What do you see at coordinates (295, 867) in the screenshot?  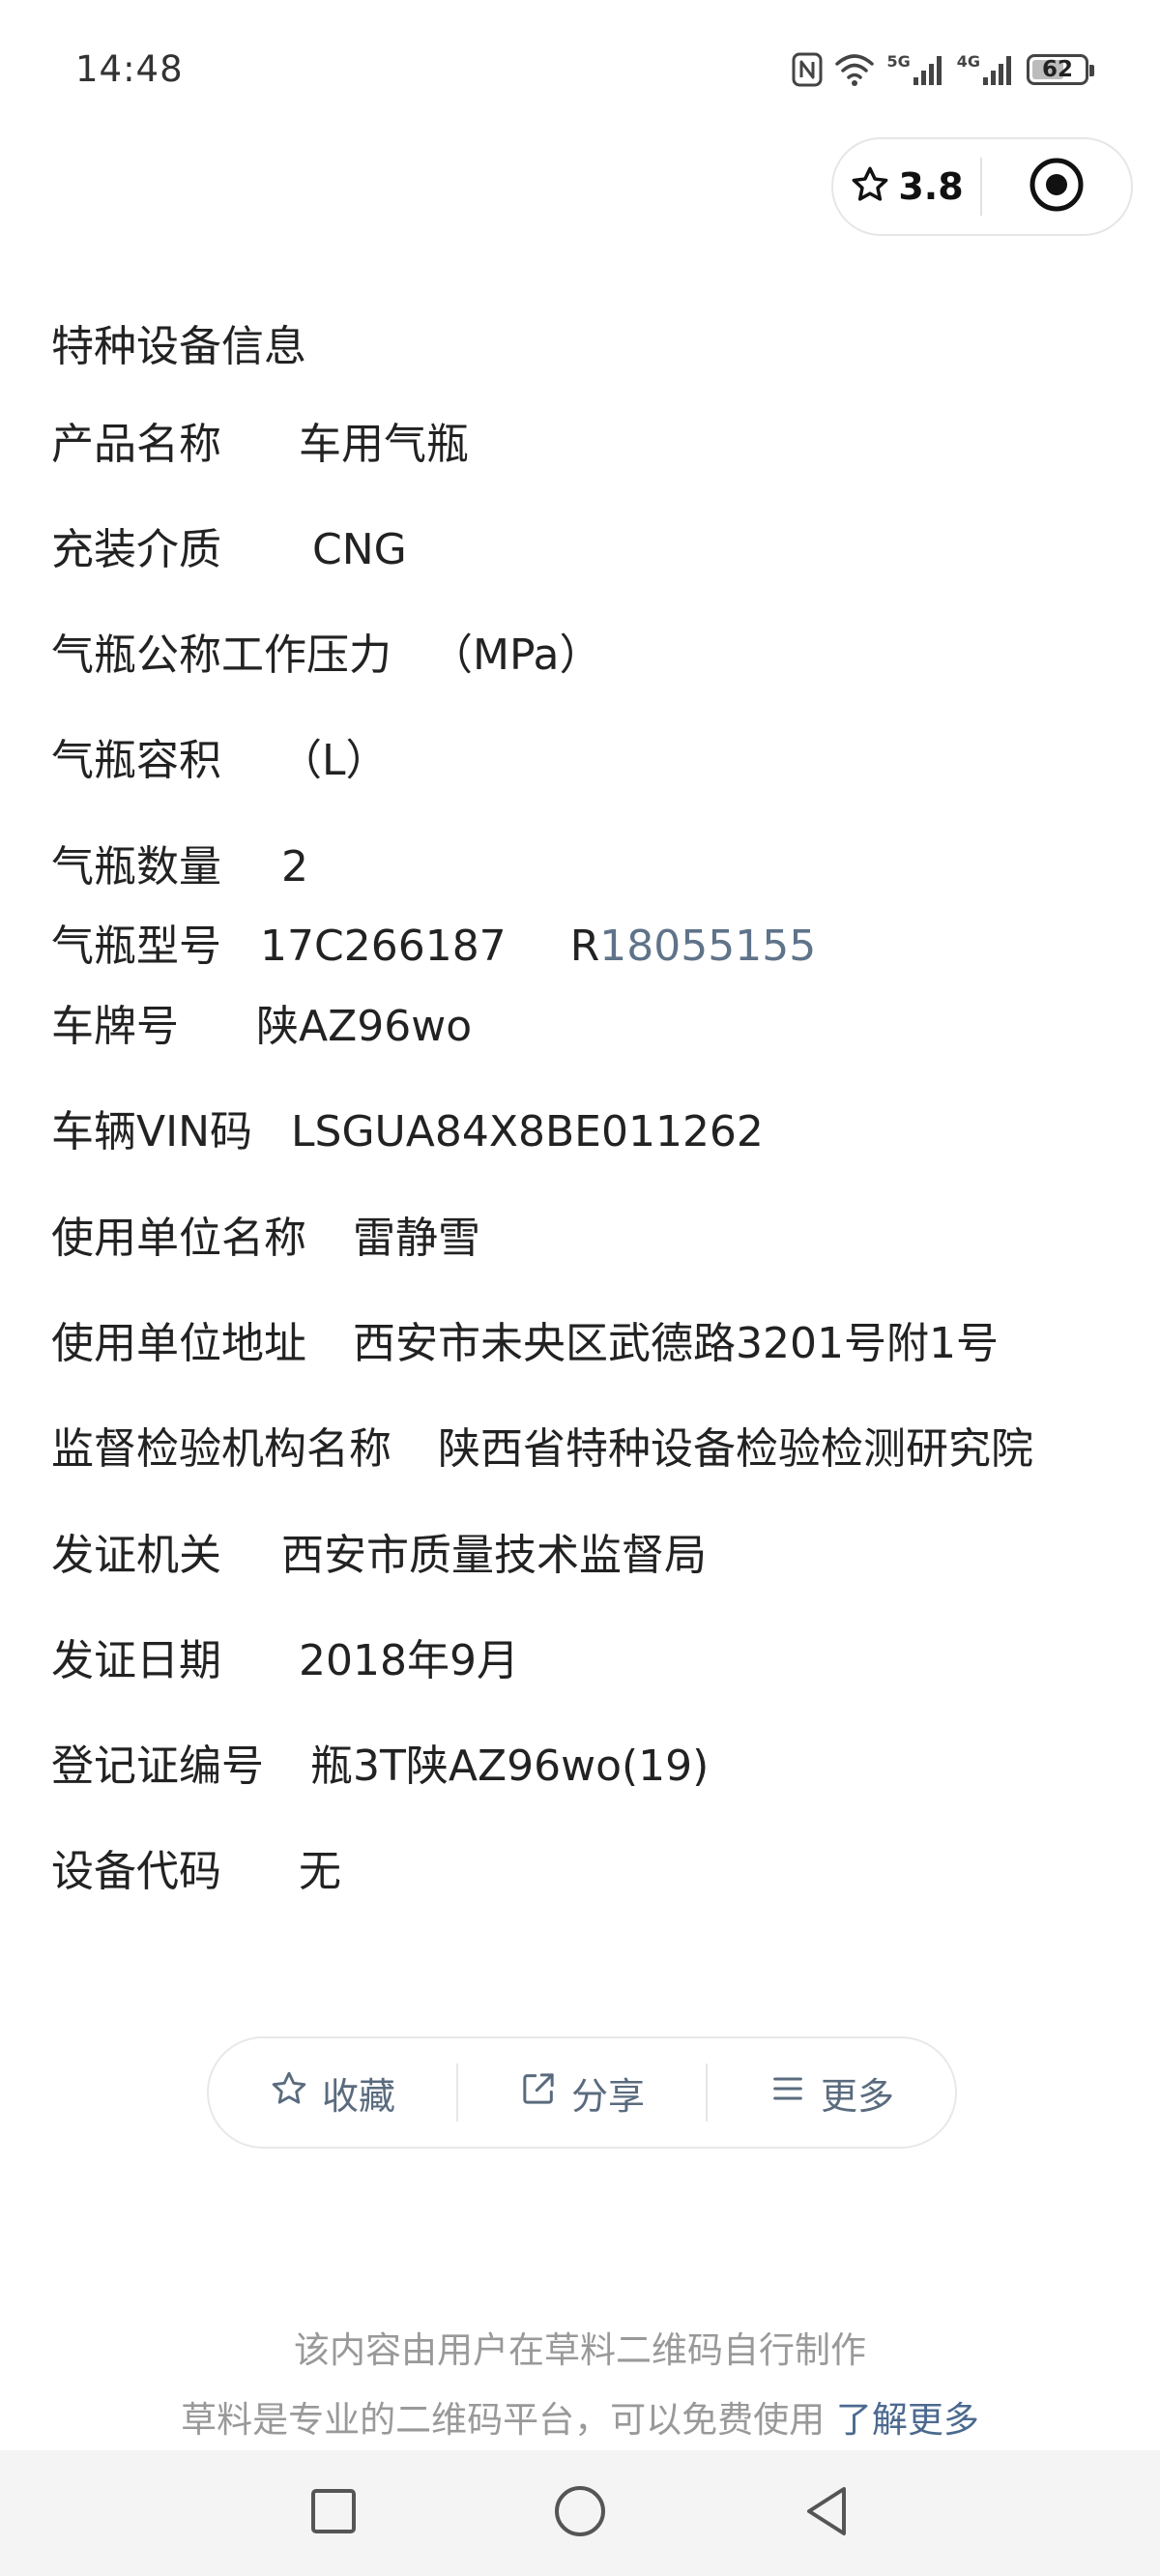 I see `info-value: 2` at bounding box center [295, 867].